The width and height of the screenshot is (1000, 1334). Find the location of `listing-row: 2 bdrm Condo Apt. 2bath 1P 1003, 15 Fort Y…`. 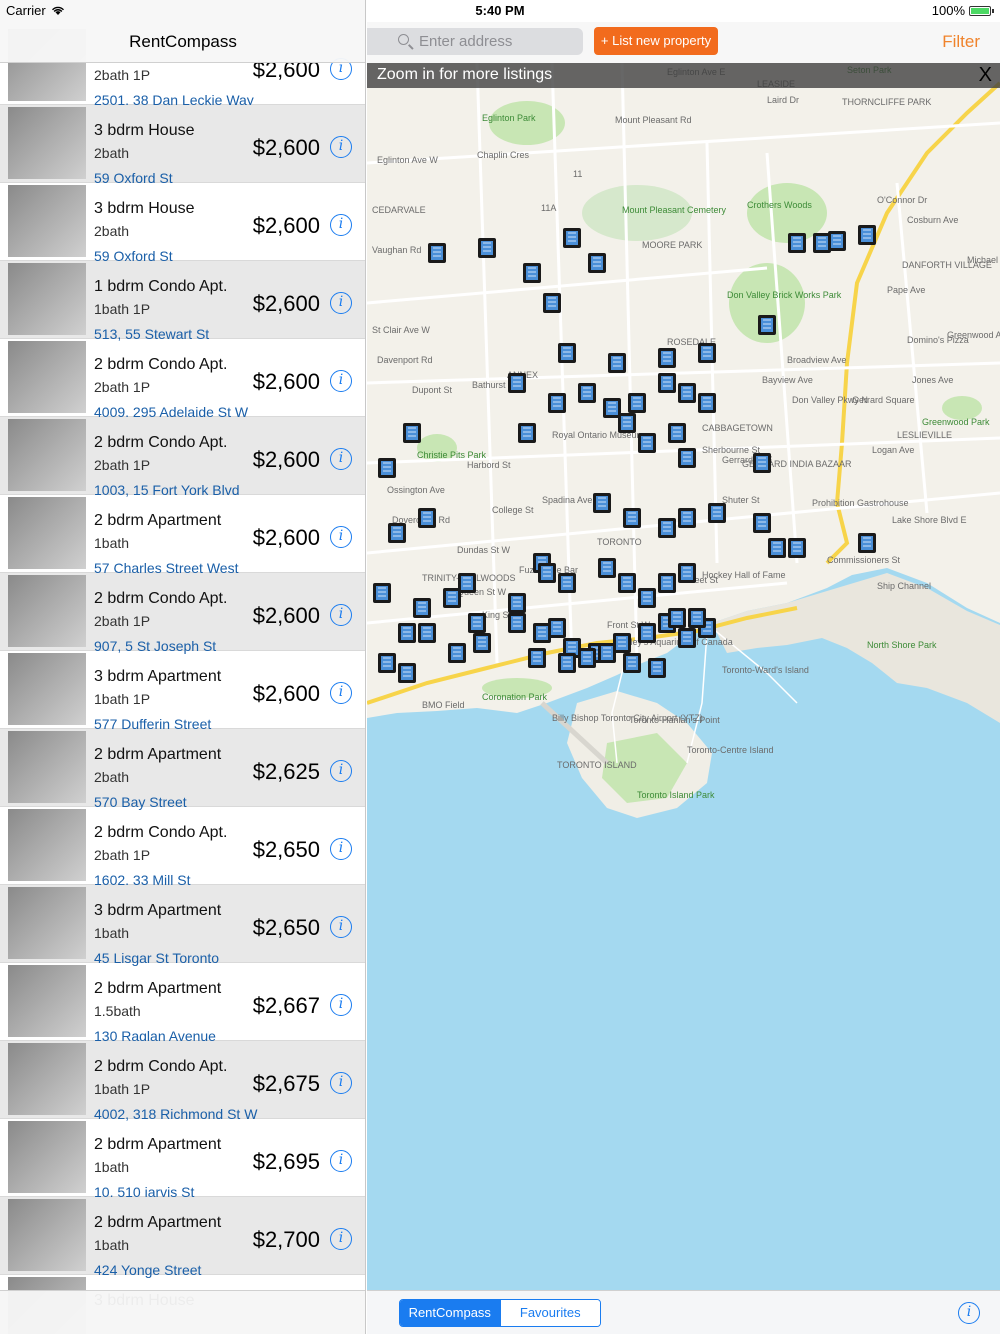

listing-row: 2 bdrm Condo Apt. 2bath 1P 1003, 15 Fort Y… is located at coordinates (182, 457).